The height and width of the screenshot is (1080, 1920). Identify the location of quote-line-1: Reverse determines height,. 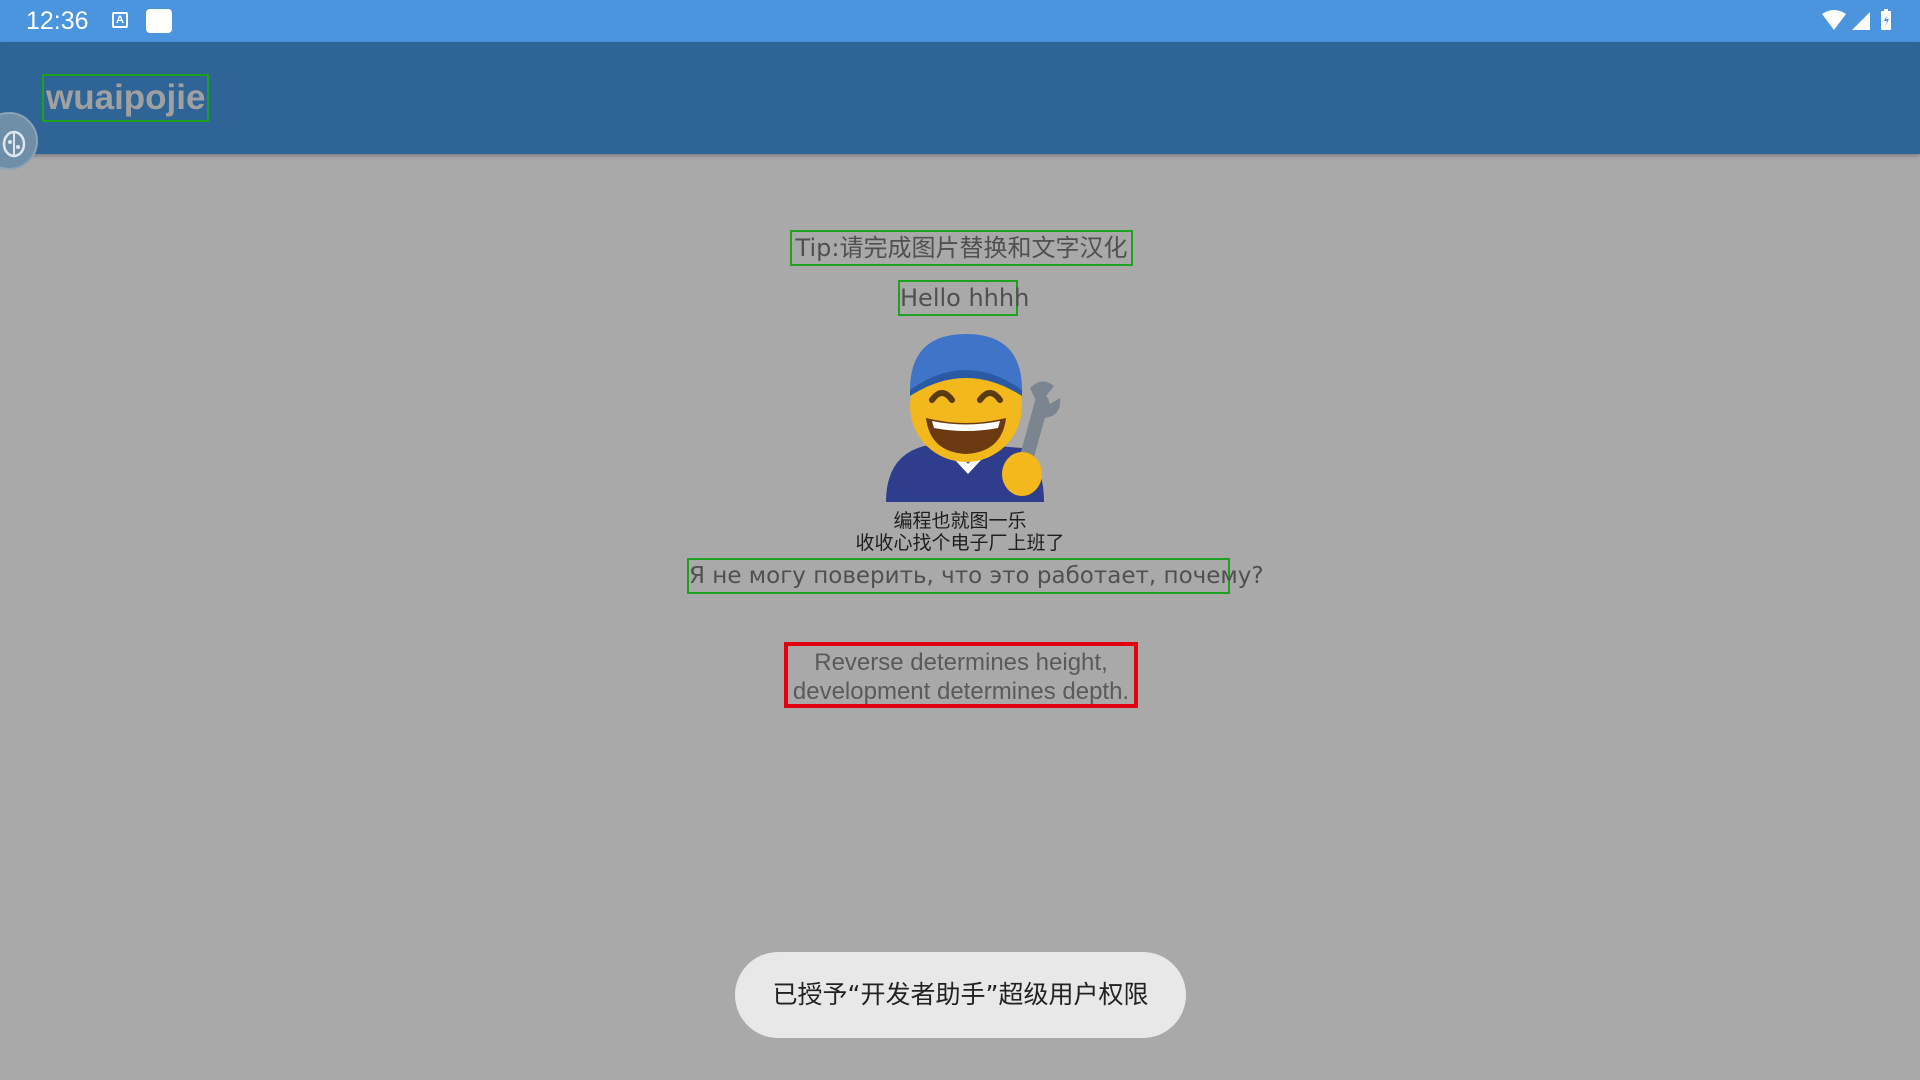
(961, 662).